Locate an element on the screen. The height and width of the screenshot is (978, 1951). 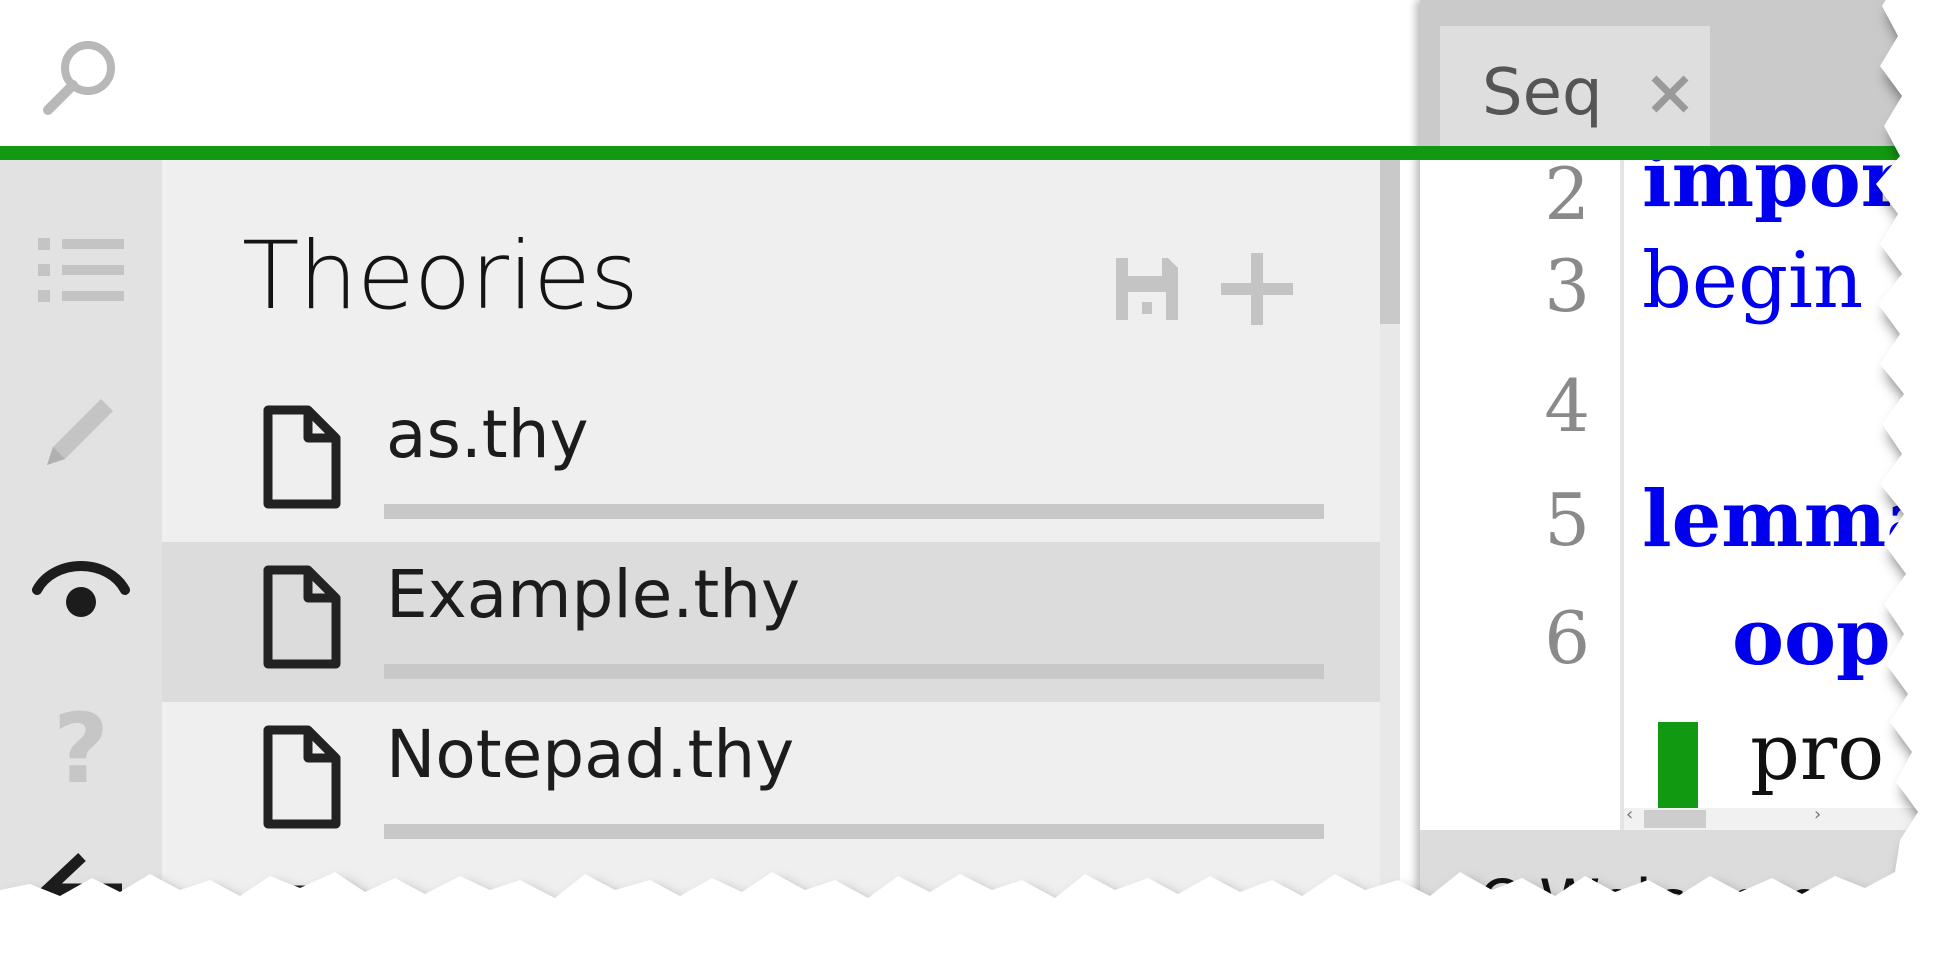
rail-view-button is located at coordinates (81, 589).